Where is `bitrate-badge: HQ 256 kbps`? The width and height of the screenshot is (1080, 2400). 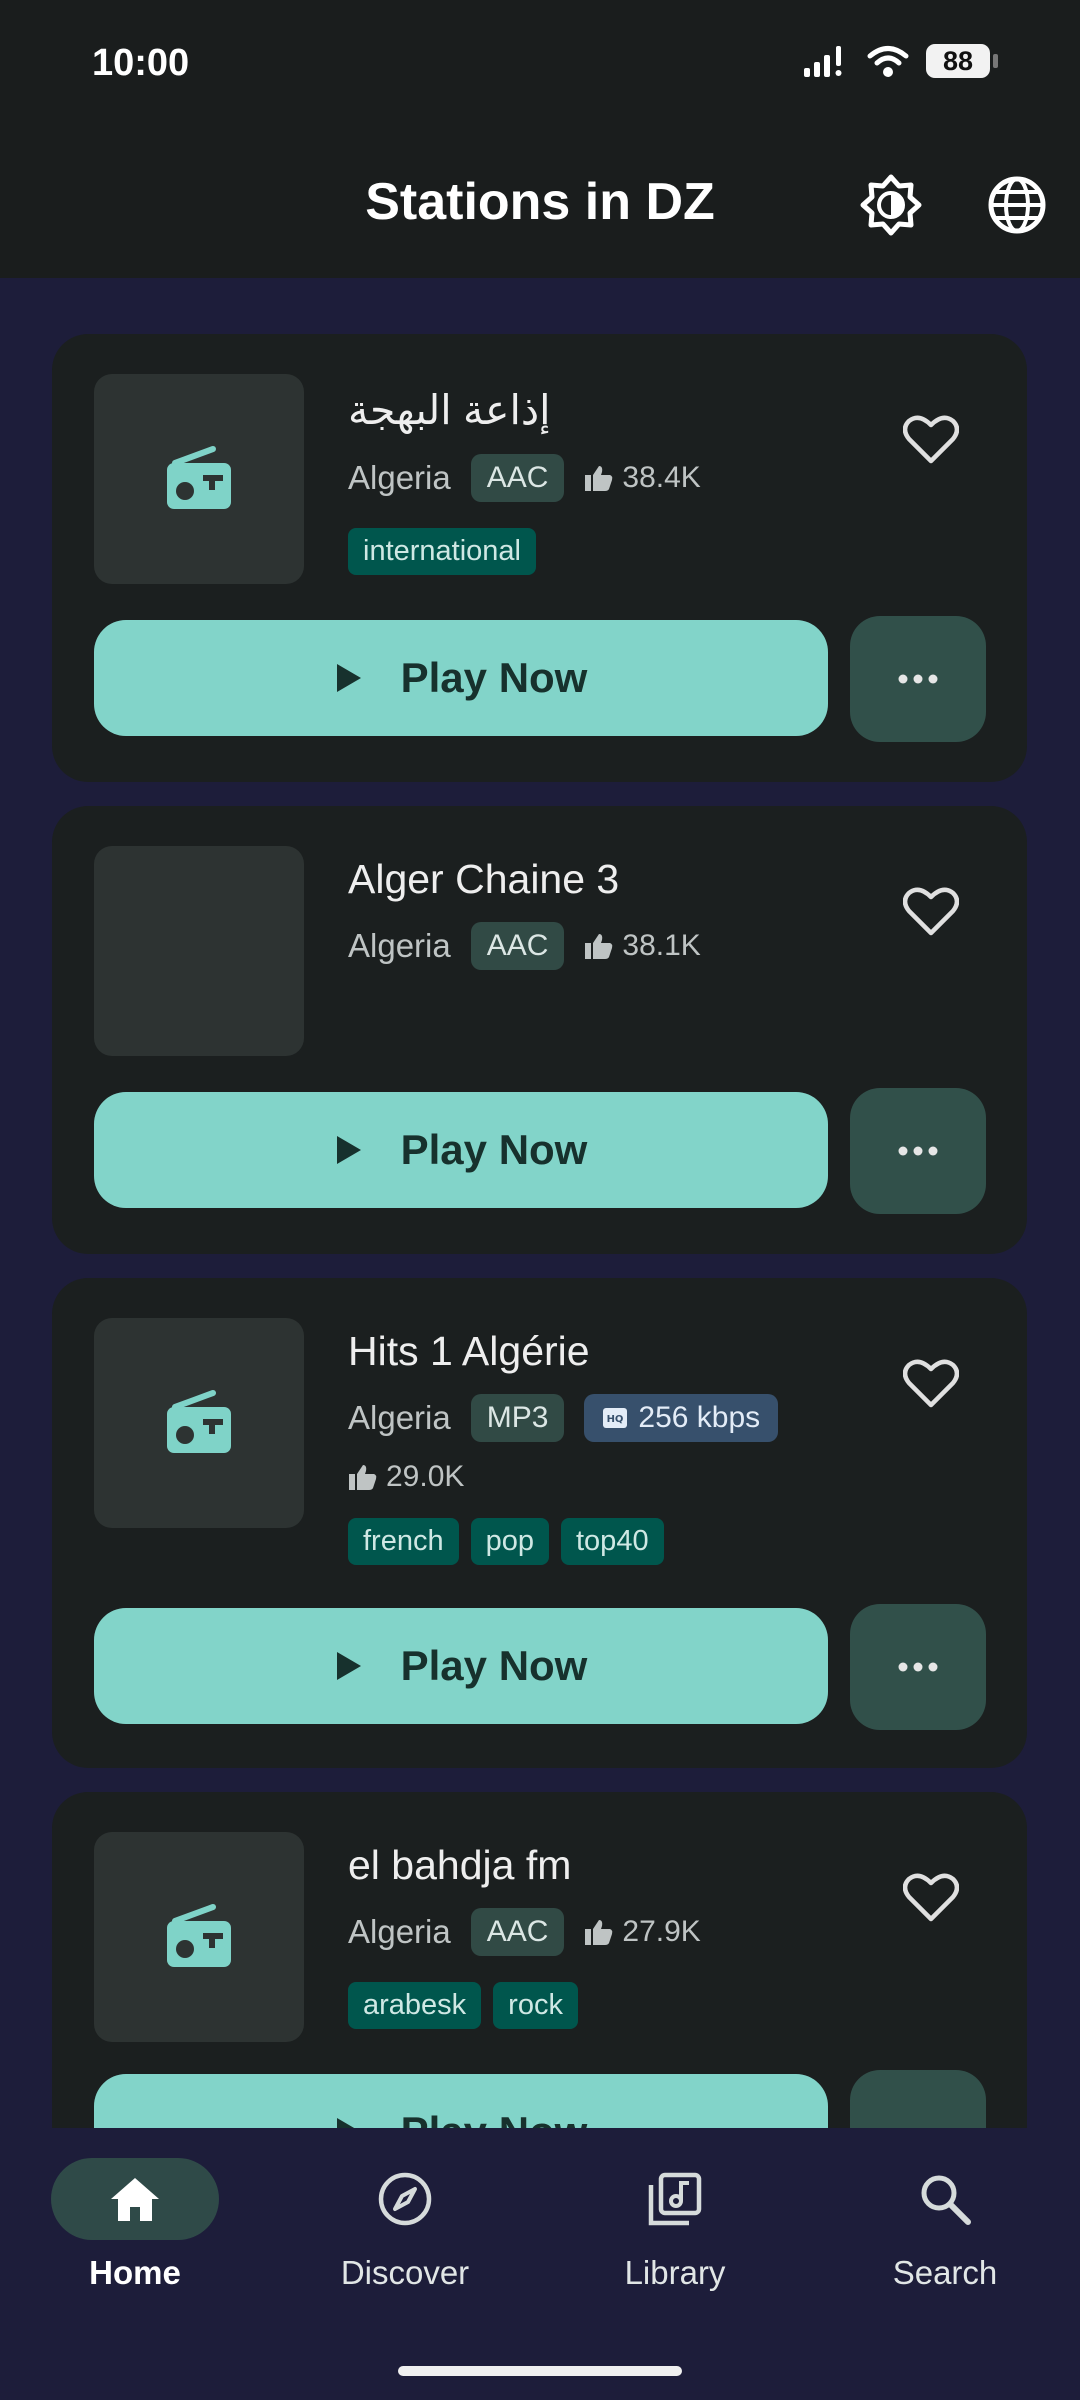 bitrate-badge: HQ 256 kbps is located at coordinates (681, 1418).